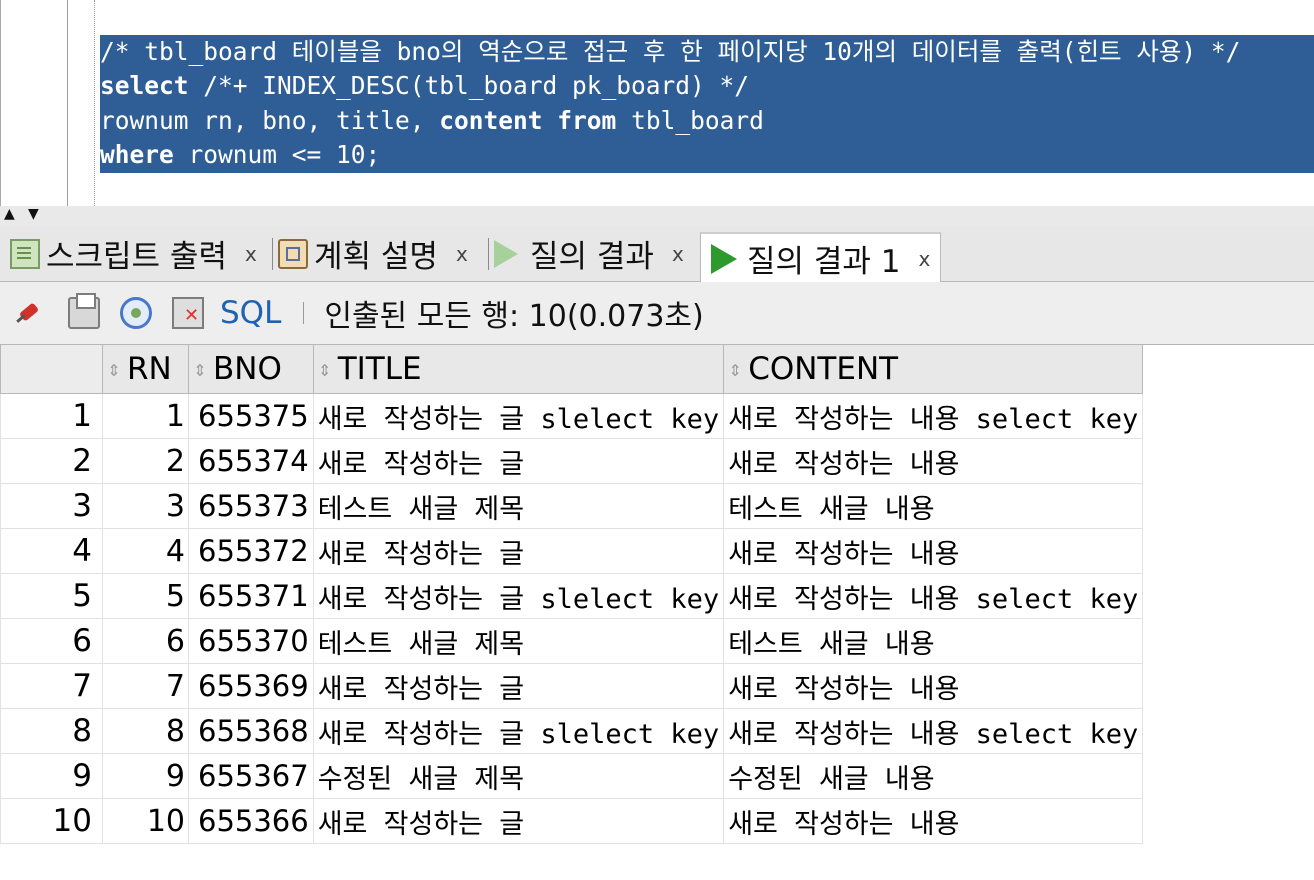  What do you see at coordinates (145, 596) in the screenshot?
I see `cell-rn: 5` at bounding box center [145, 596].